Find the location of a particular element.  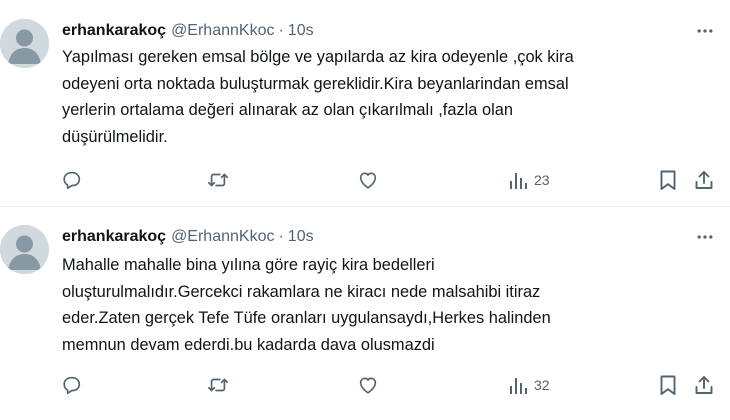

views-button: 32 is located at coordinates (529, 385).